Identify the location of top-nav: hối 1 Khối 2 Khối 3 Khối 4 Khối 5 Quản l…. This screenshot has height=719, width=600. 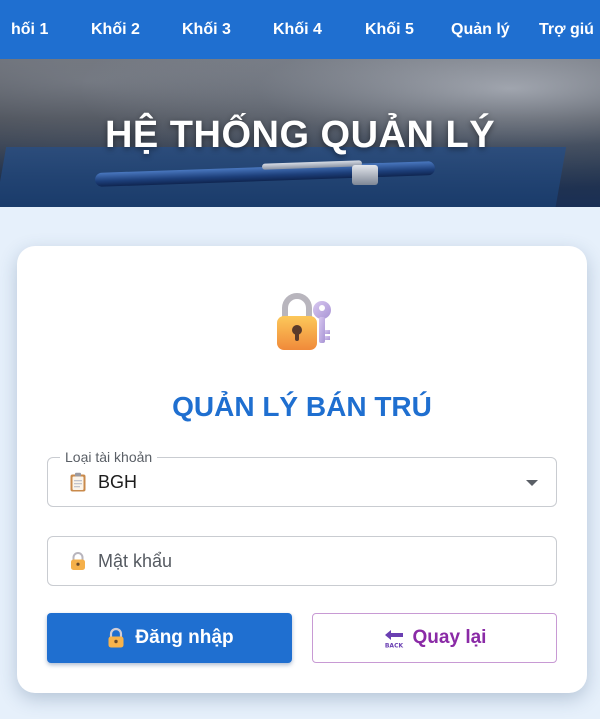
(300, 29).